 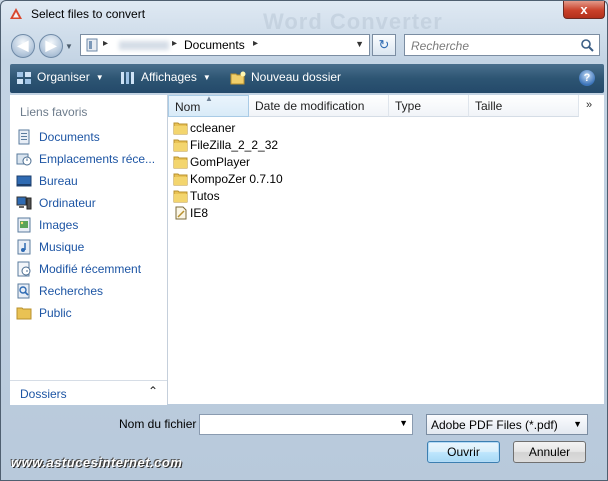 What do you see at coordinates (440, 46) in the screenshot?
I see `search-placeholder: Recherche` at bounding box center [440, 46].